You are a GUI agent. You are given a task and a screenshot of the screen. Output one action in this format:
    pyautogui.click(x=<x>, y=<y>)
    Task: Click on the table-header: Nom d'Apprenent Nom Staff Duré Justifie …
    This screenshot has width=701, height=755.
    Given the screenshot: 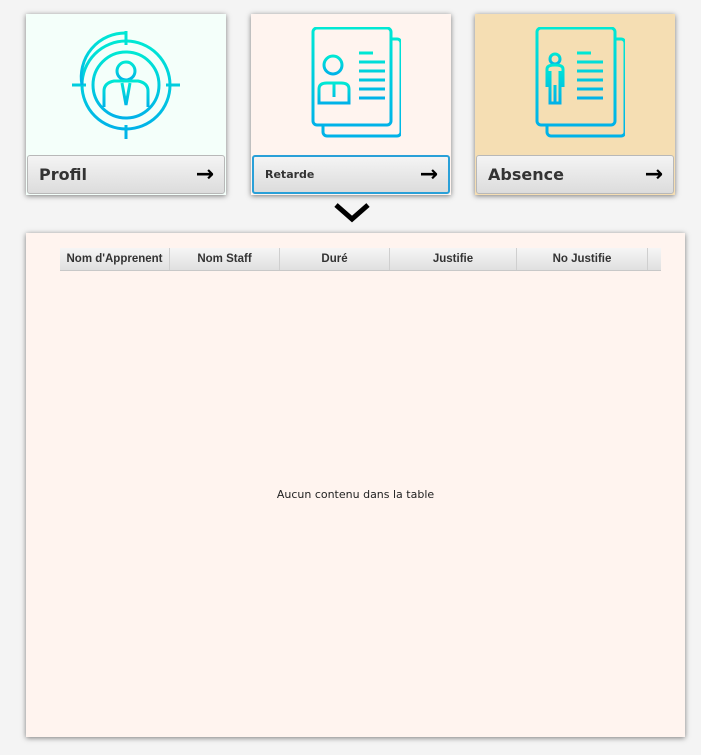 What is the action you would take?
    pyautogui.click(x=360, y=259)
    